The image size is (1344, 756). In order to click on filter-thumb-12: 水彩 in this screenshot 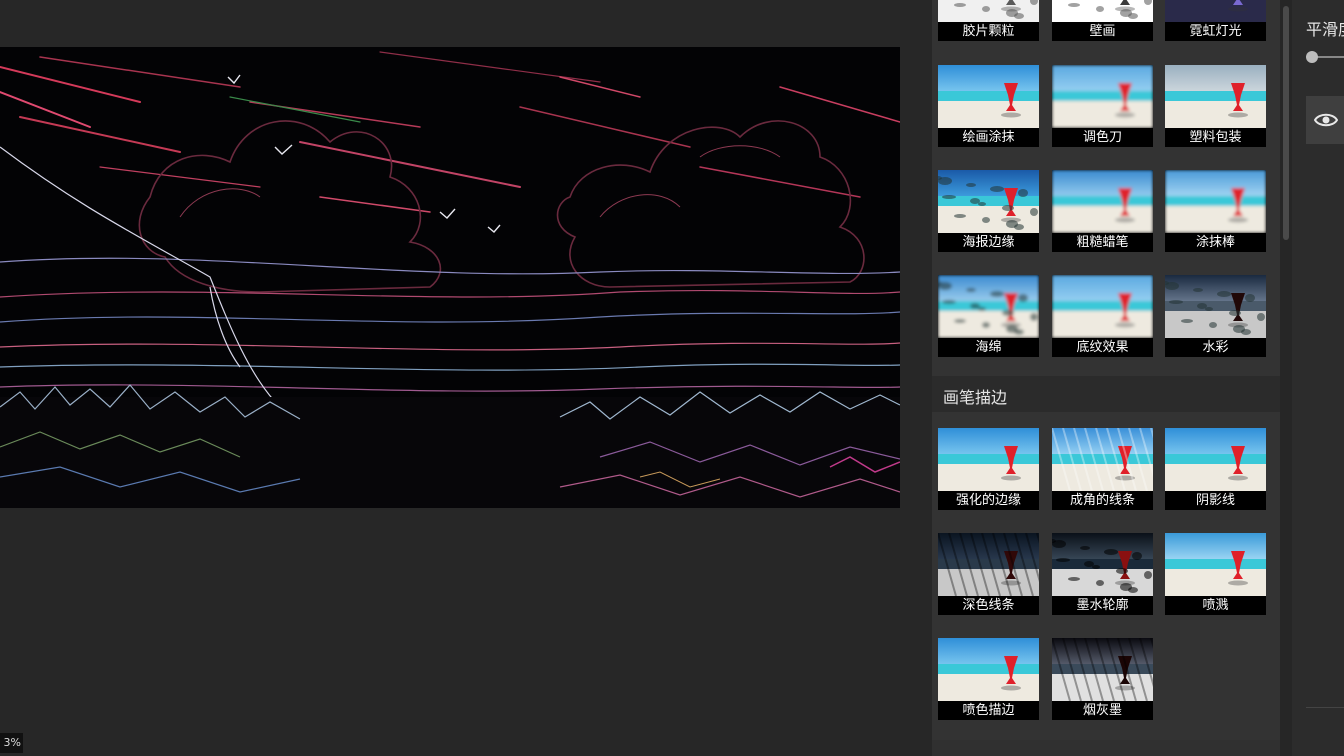, I will do `click(1215, 316)`.